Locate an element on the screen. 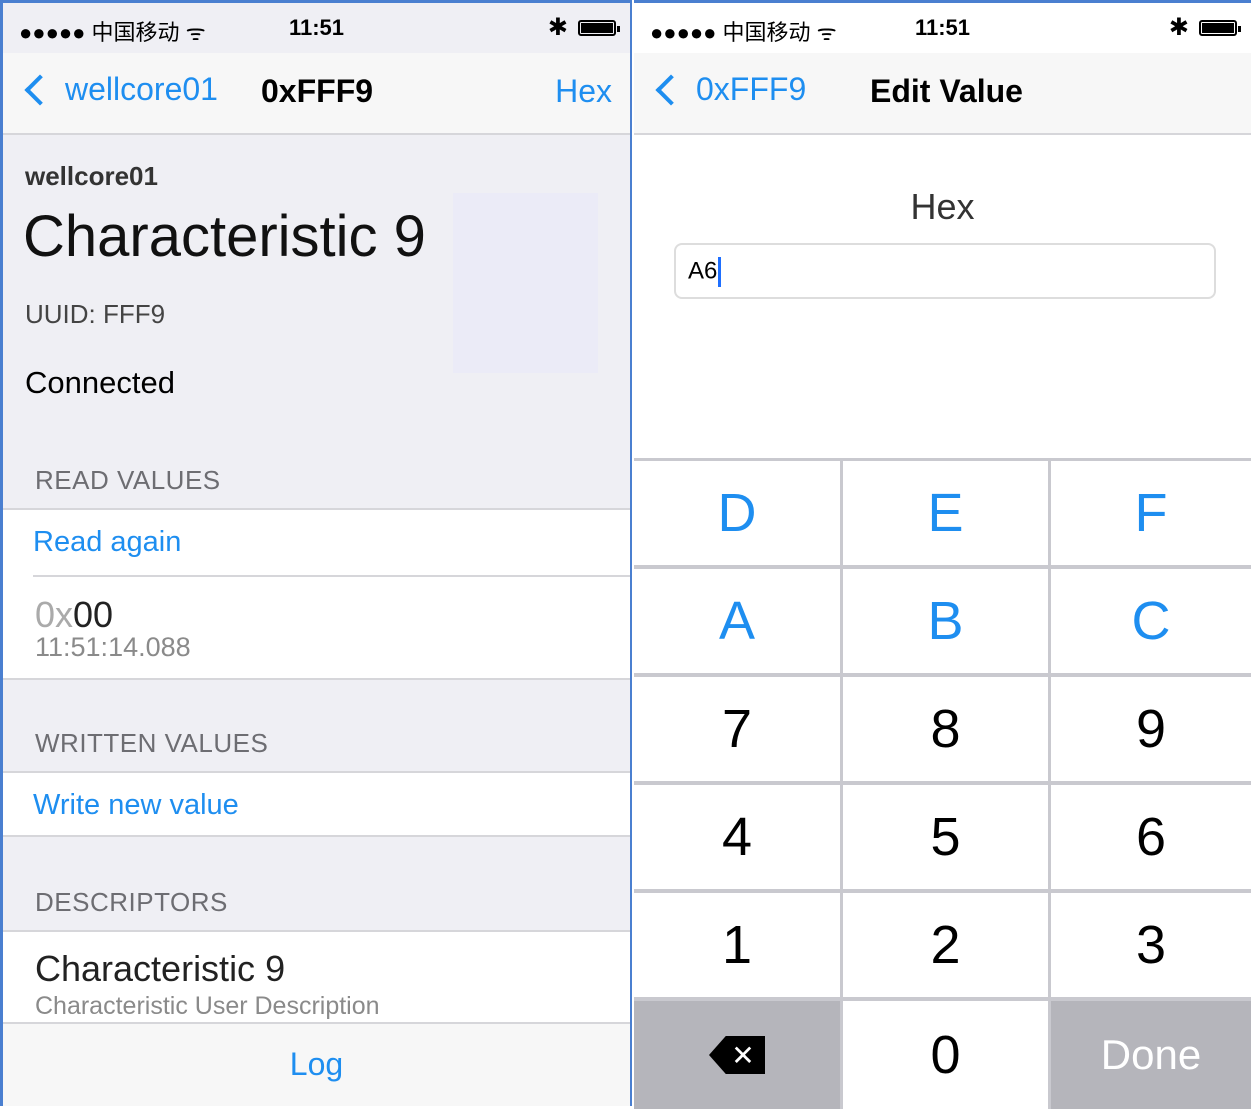 The width and height of the screenshot is (1251, 1109). delete-key: ✕ is located at coordinates (737, 1055).